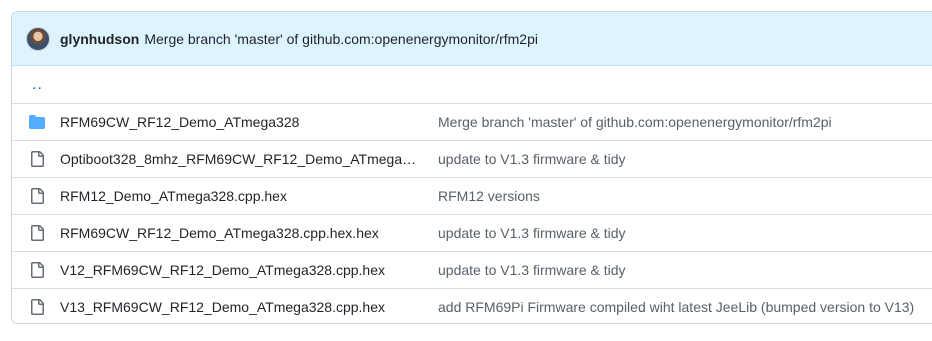 This screenshot has width=932, height=341. I want to click on parent-directory-link: .., so click(27, 84).